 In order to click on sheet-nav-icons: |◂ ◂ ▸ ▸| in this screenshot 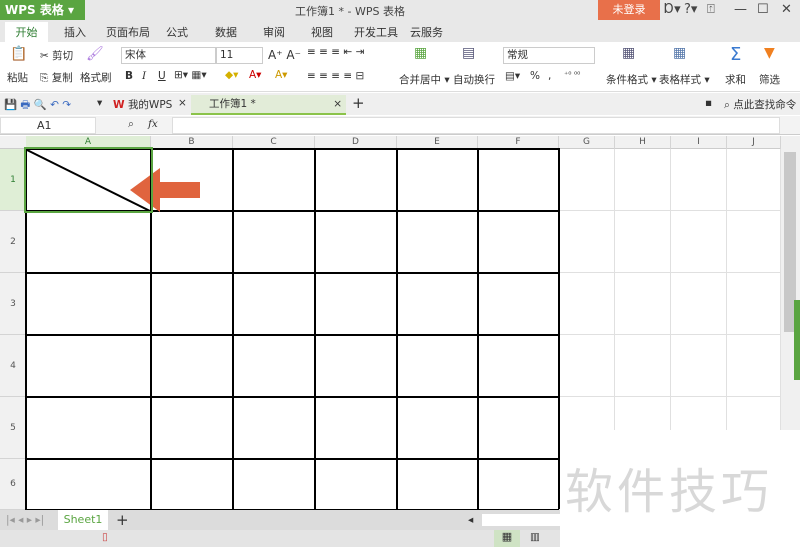, I will do `click(25, 520)`.